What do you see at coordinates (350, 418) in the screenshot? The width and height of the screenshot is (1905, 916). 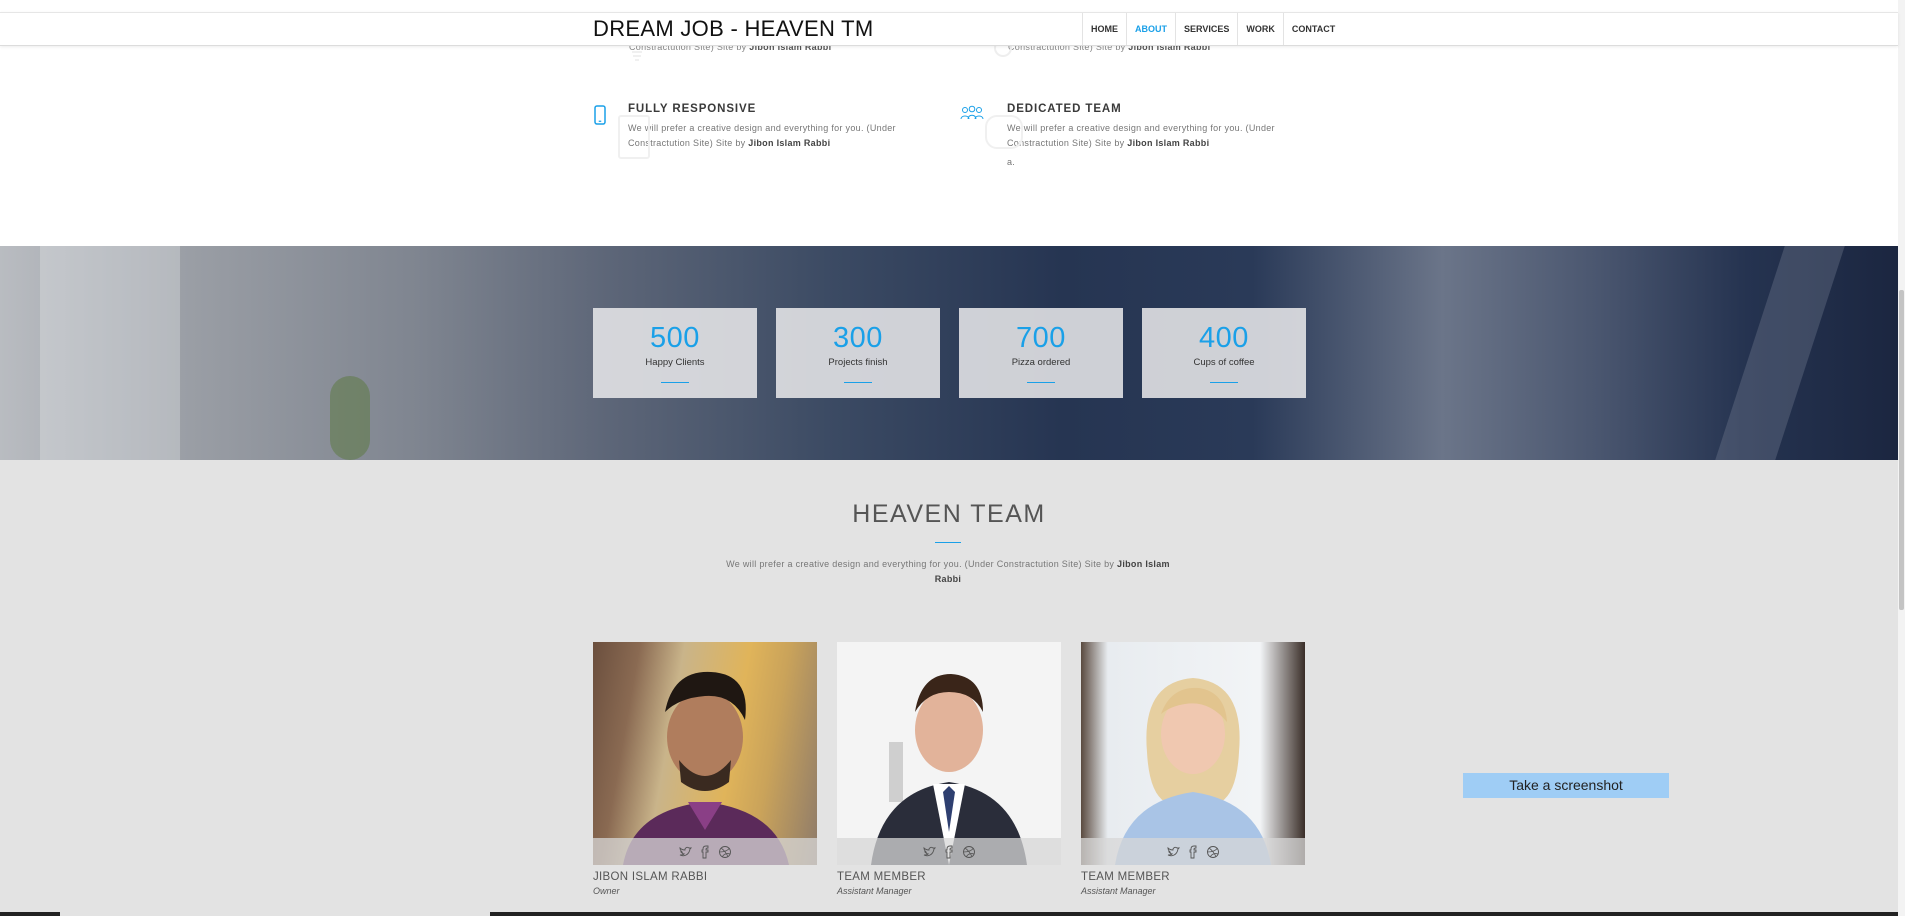 I see `background-plant` at bounding box center [350, 418].